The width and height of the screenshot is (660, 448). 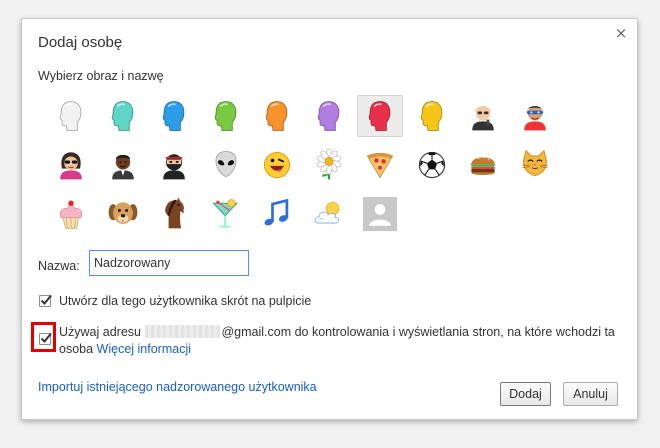 I want to click on avatar-superhero-icon-graphic, so click(x=535, y=118).